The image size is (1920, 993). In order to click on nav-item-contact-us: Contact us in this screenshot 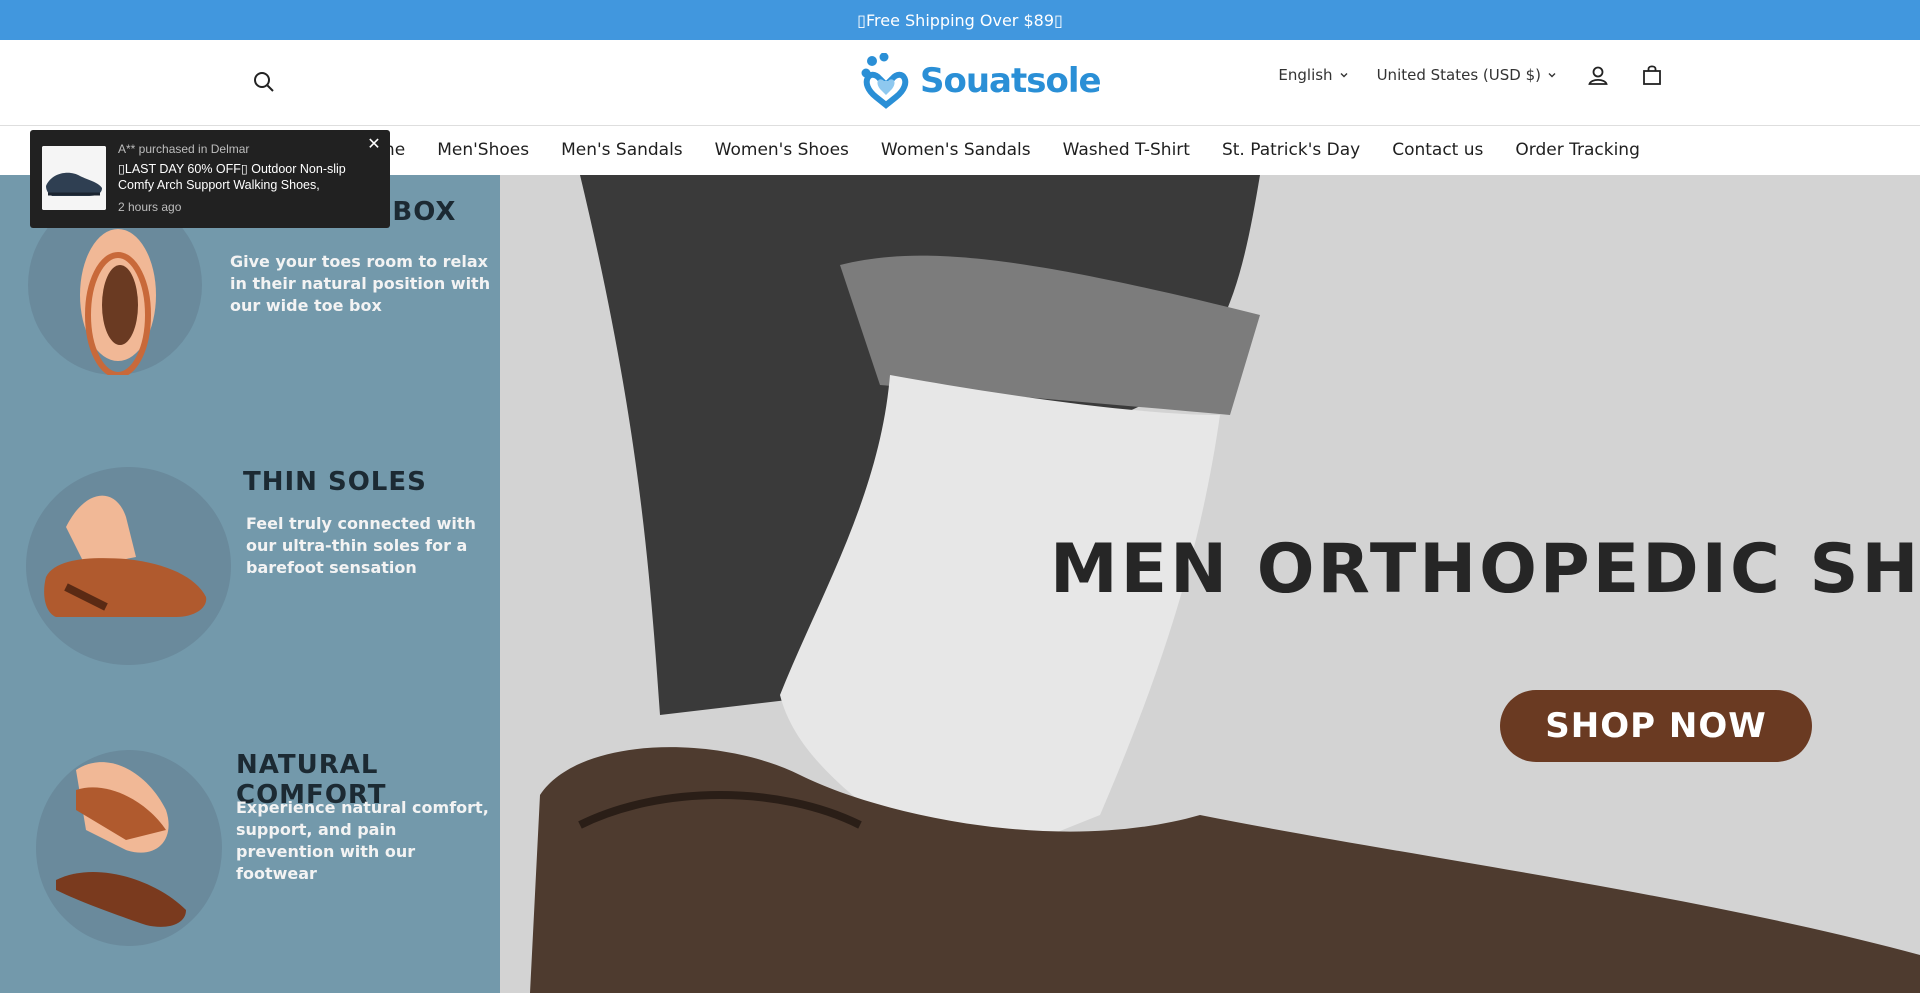, I will do `click(1437, 150)`.